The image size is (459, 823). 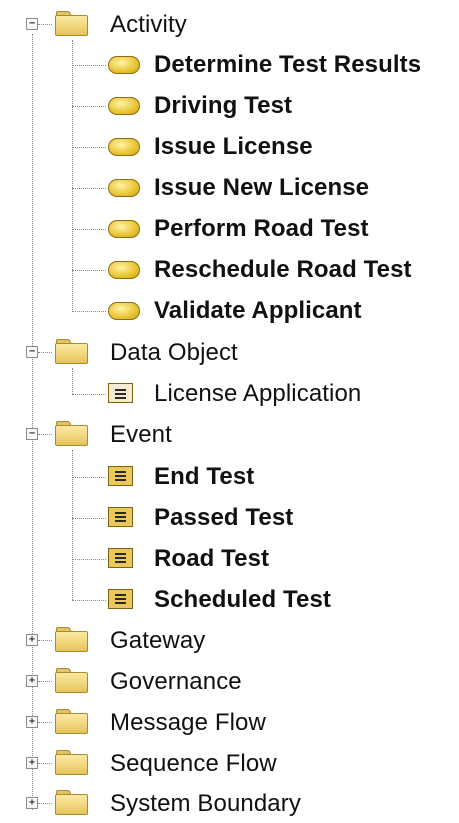 I want to click on tree-item-activity: Driving Test, so click(x=229, y=105).